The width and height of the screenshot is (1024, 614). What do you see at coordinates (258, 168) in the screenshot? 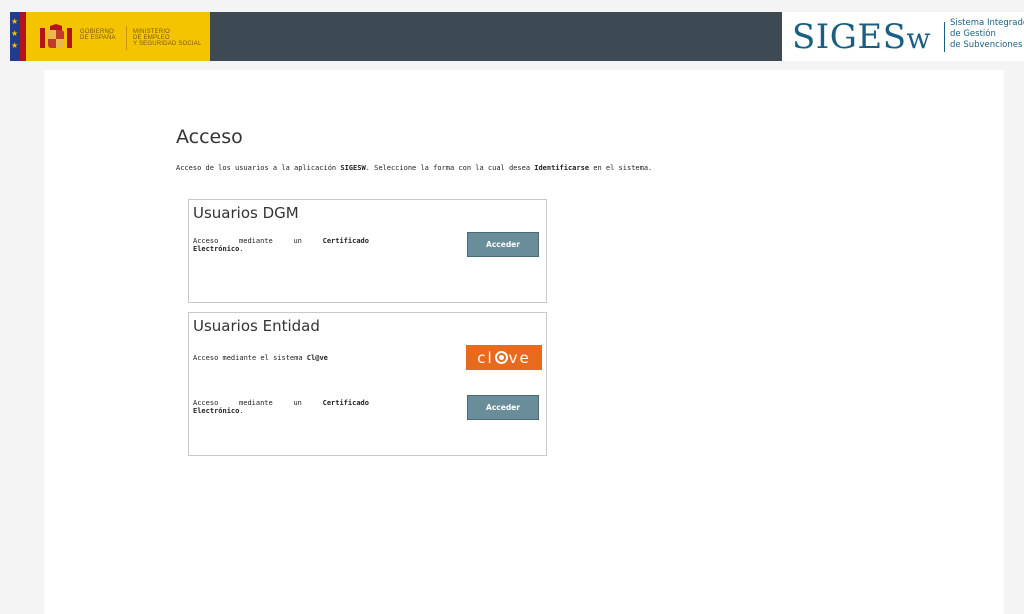
I see `intro-text-part: Acceso de los usuarios a la aplicación` at bounding box center [258, 168].